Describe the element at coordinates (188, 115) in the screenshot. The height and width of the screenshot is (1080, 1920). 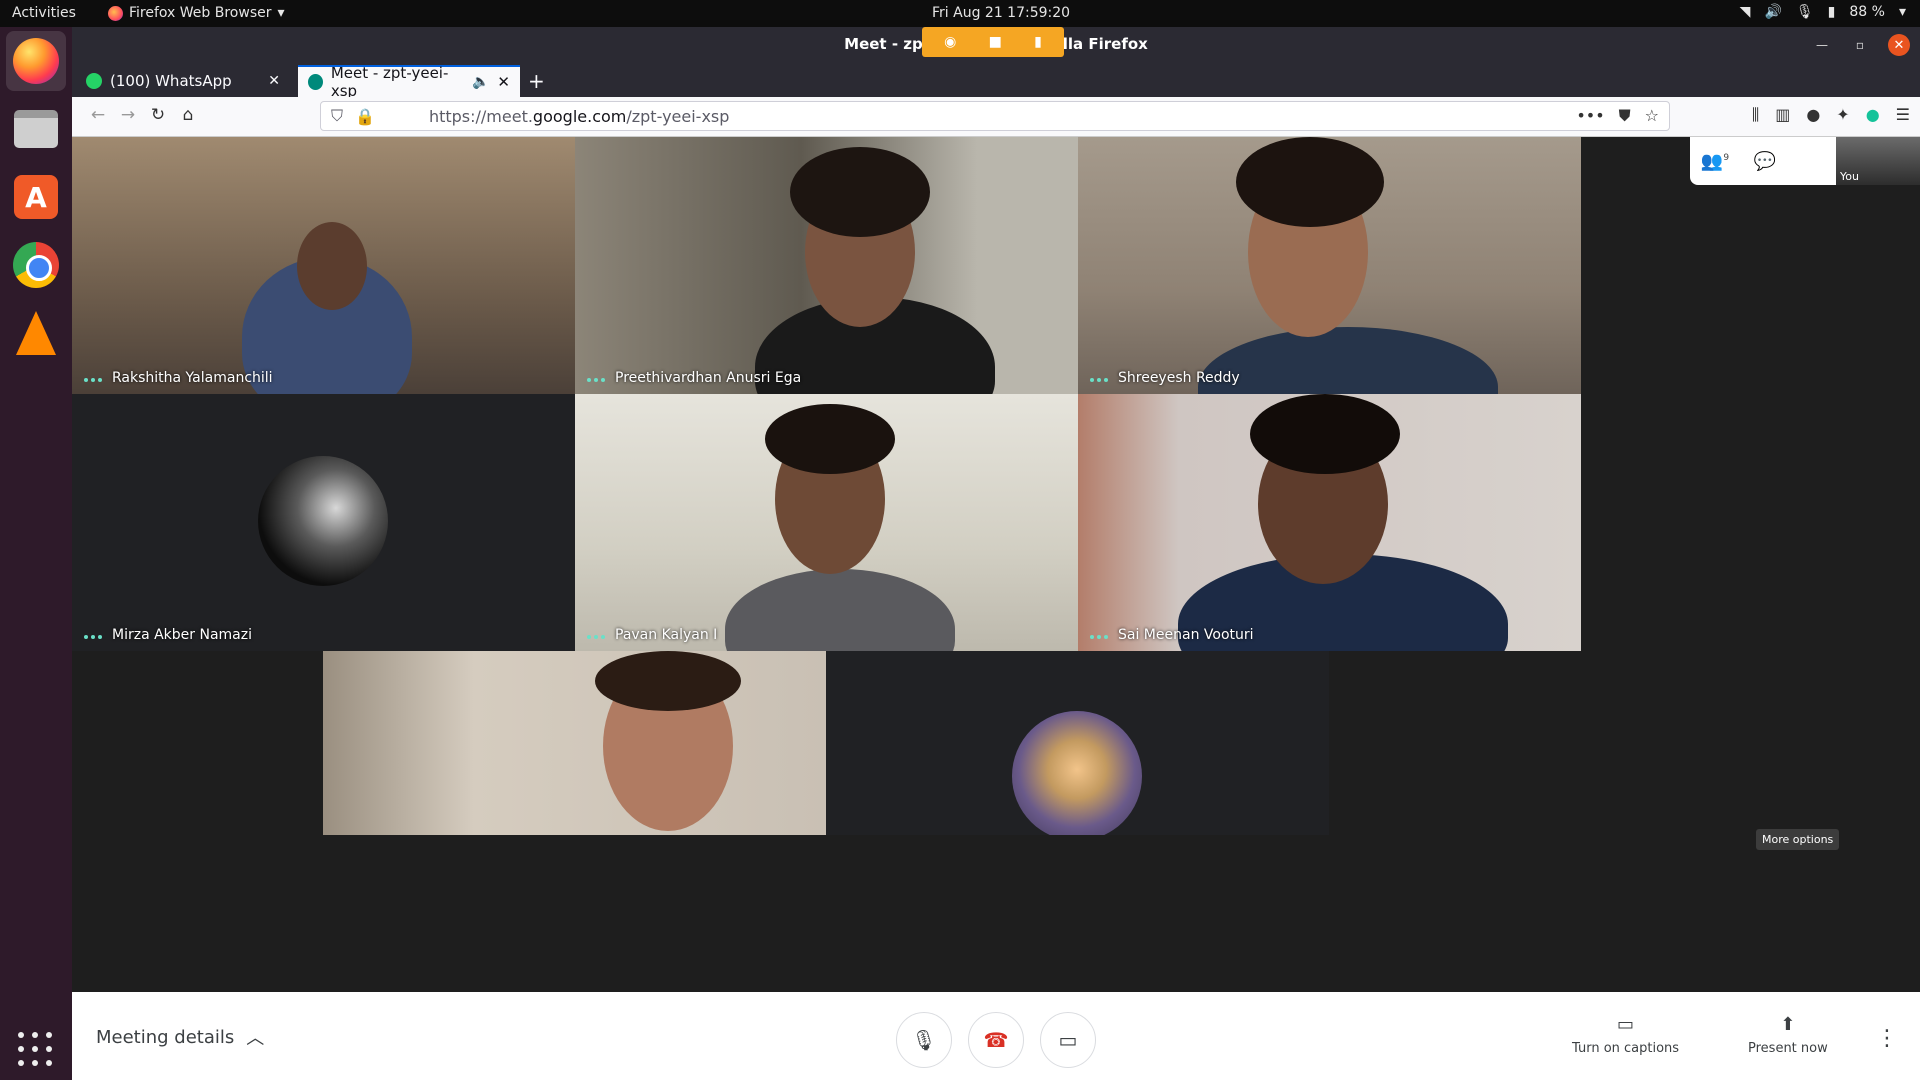
I see `home-button: ⌂` at that location.